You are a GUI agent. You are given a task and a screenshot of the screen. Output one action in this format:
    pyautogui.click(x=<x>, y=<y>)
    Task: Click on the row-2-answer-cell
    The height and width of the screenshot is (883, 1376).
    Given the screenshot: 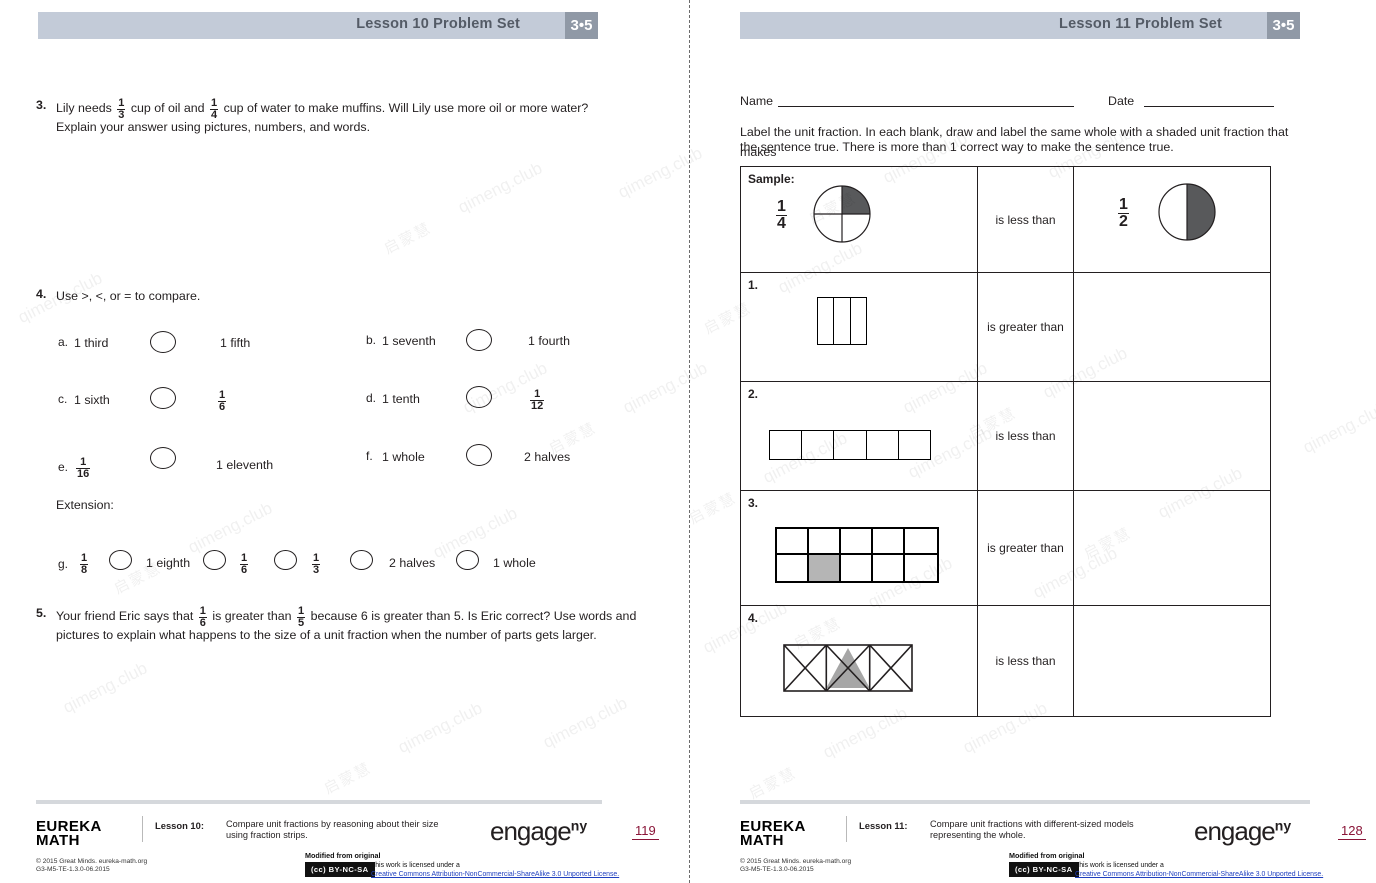 What is the action you would take?
    pyautogui.click(x=1172, y=436)
    